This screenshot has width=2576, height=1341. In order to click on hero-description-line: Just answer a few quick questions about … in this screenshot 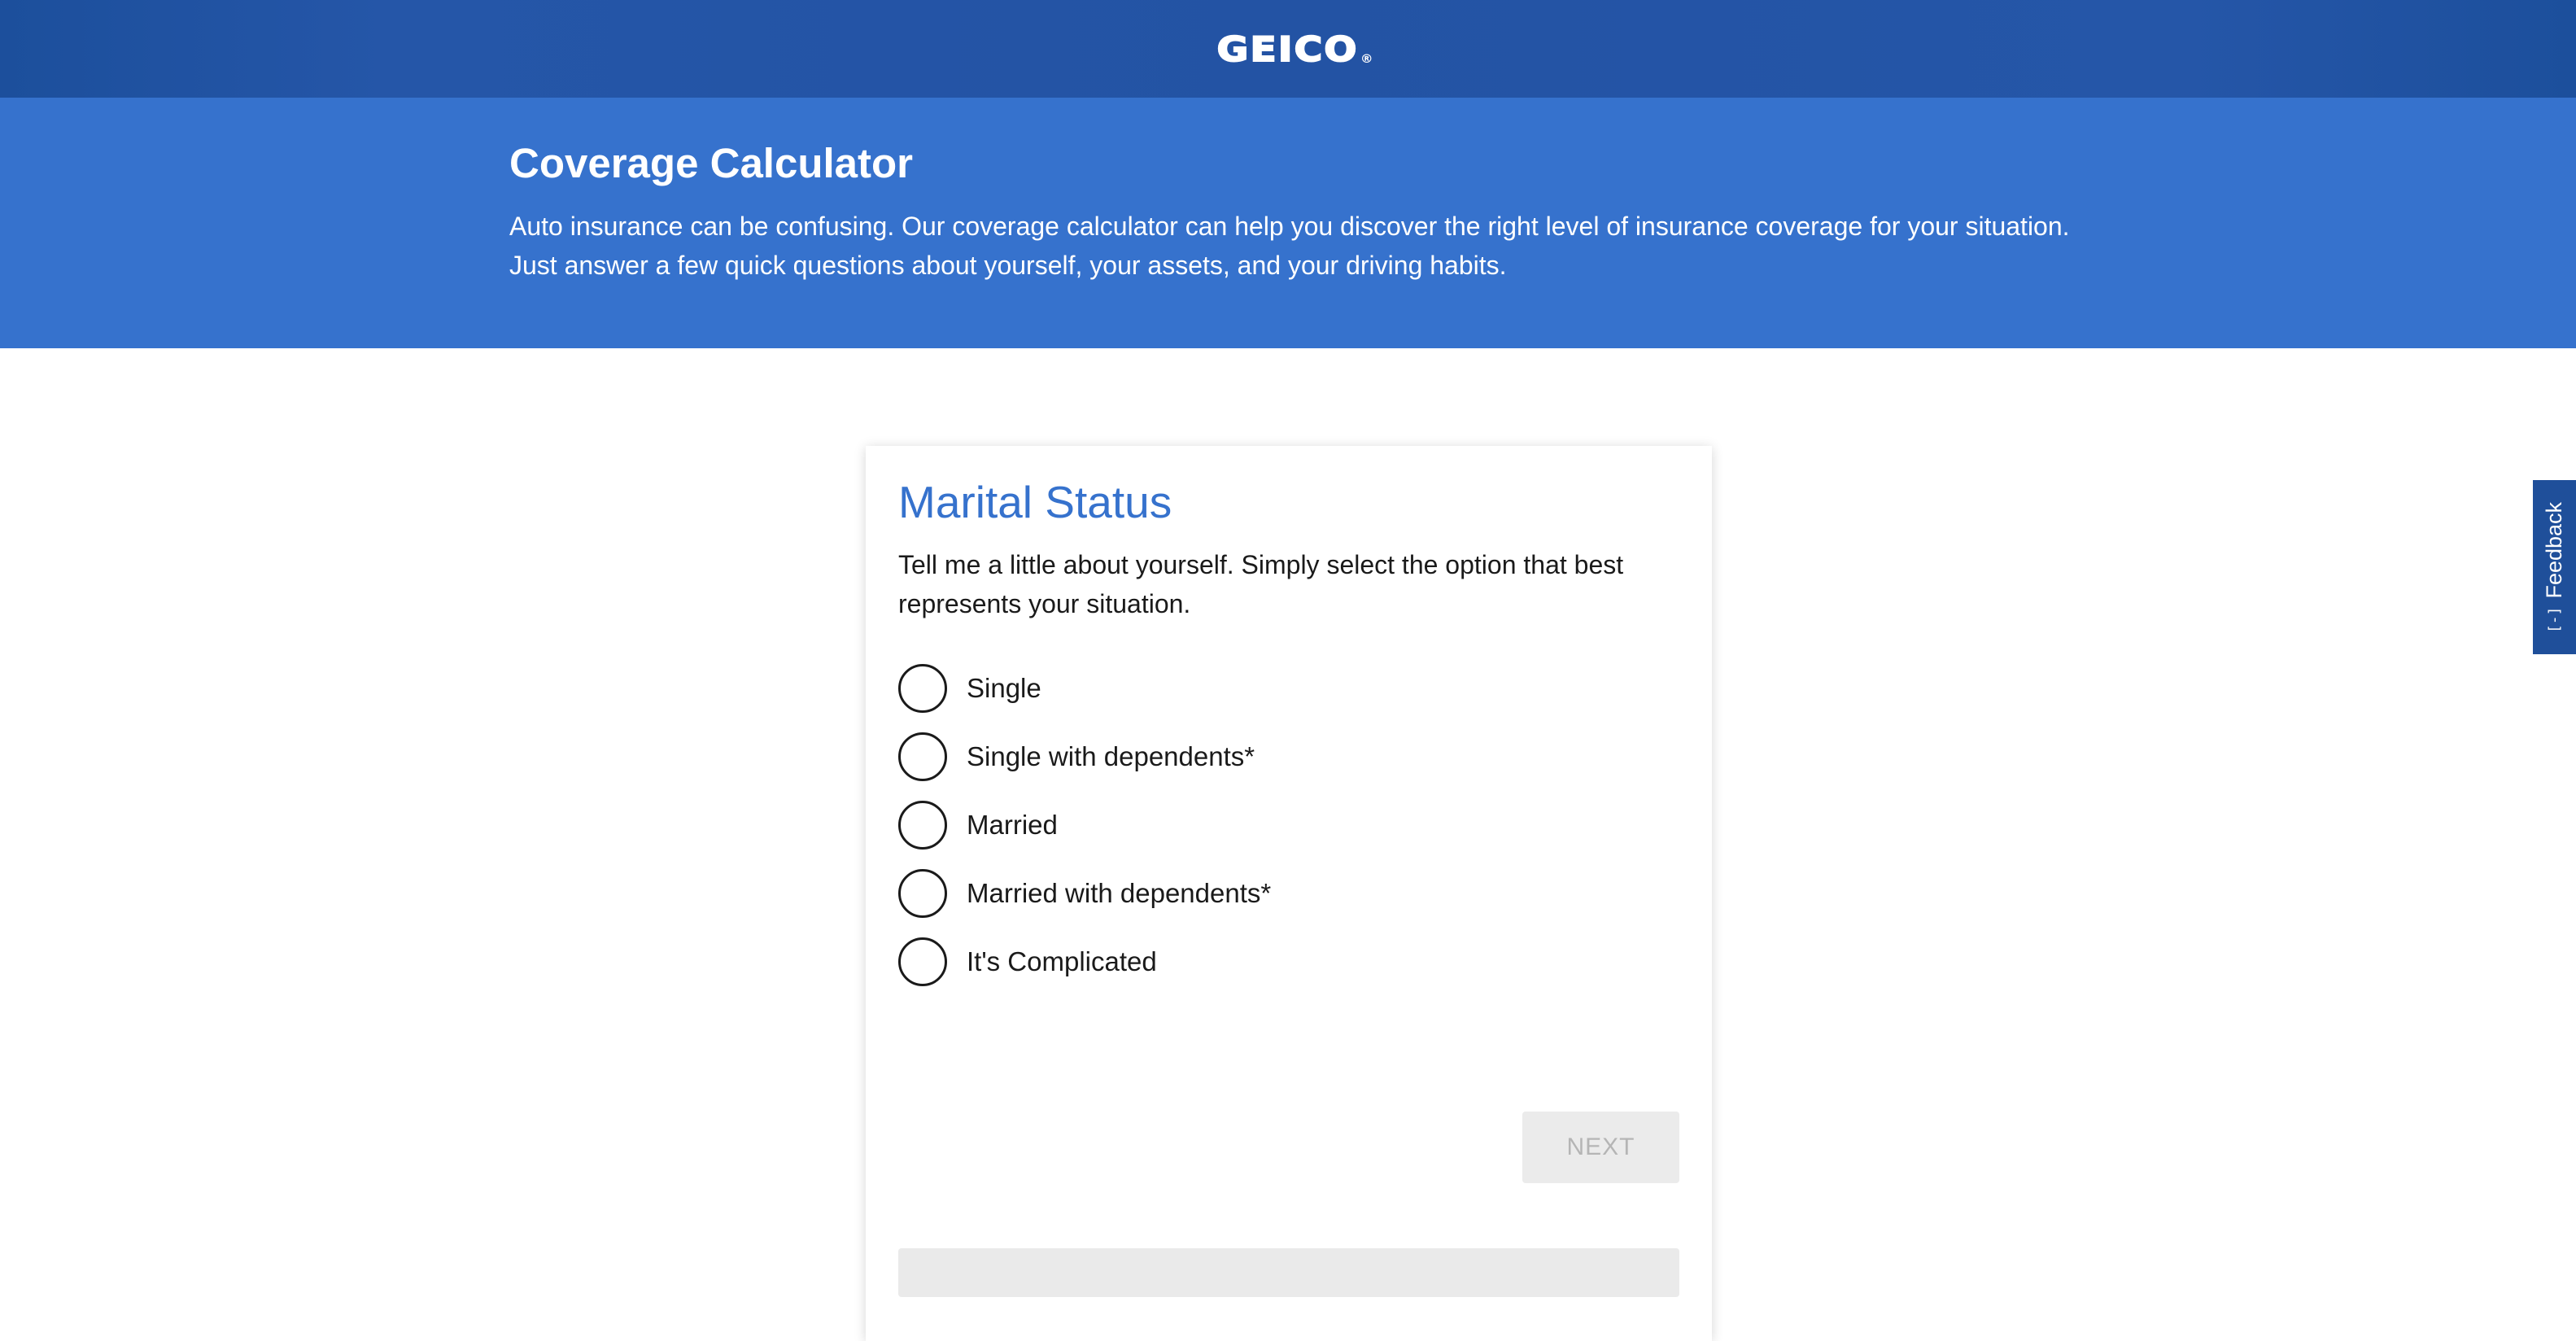, I will do `click(1008, 265)`.